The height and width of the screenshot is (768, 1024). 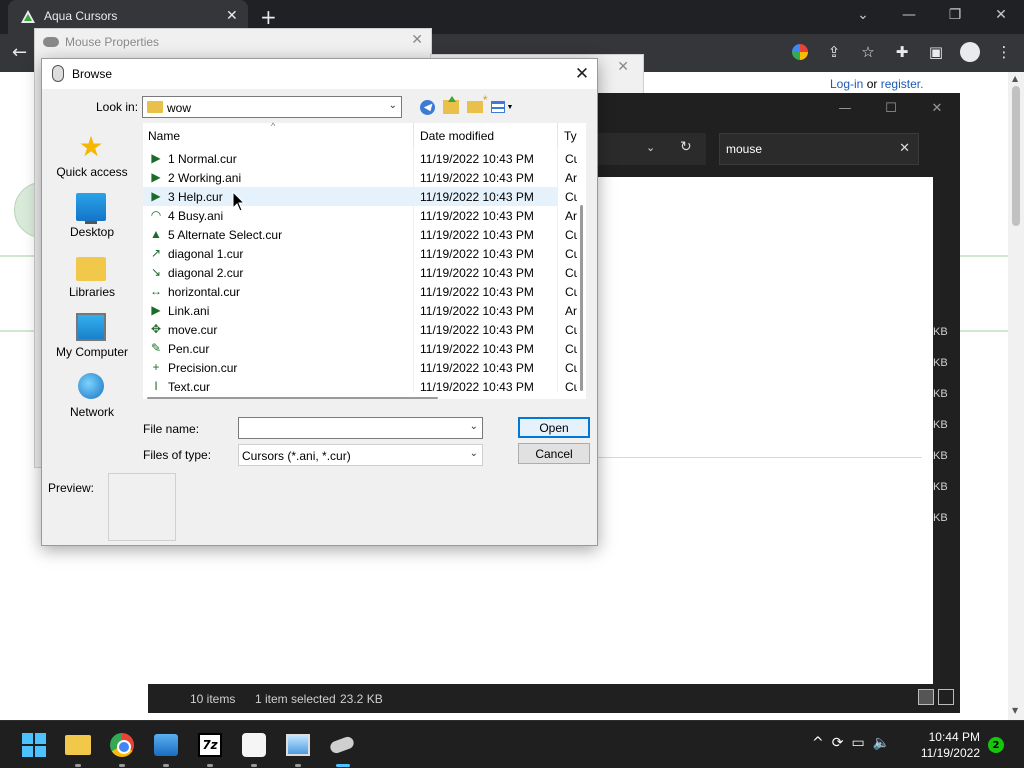 I want to click on tab-search-icon: ⌄, so click(x=863, y=15).